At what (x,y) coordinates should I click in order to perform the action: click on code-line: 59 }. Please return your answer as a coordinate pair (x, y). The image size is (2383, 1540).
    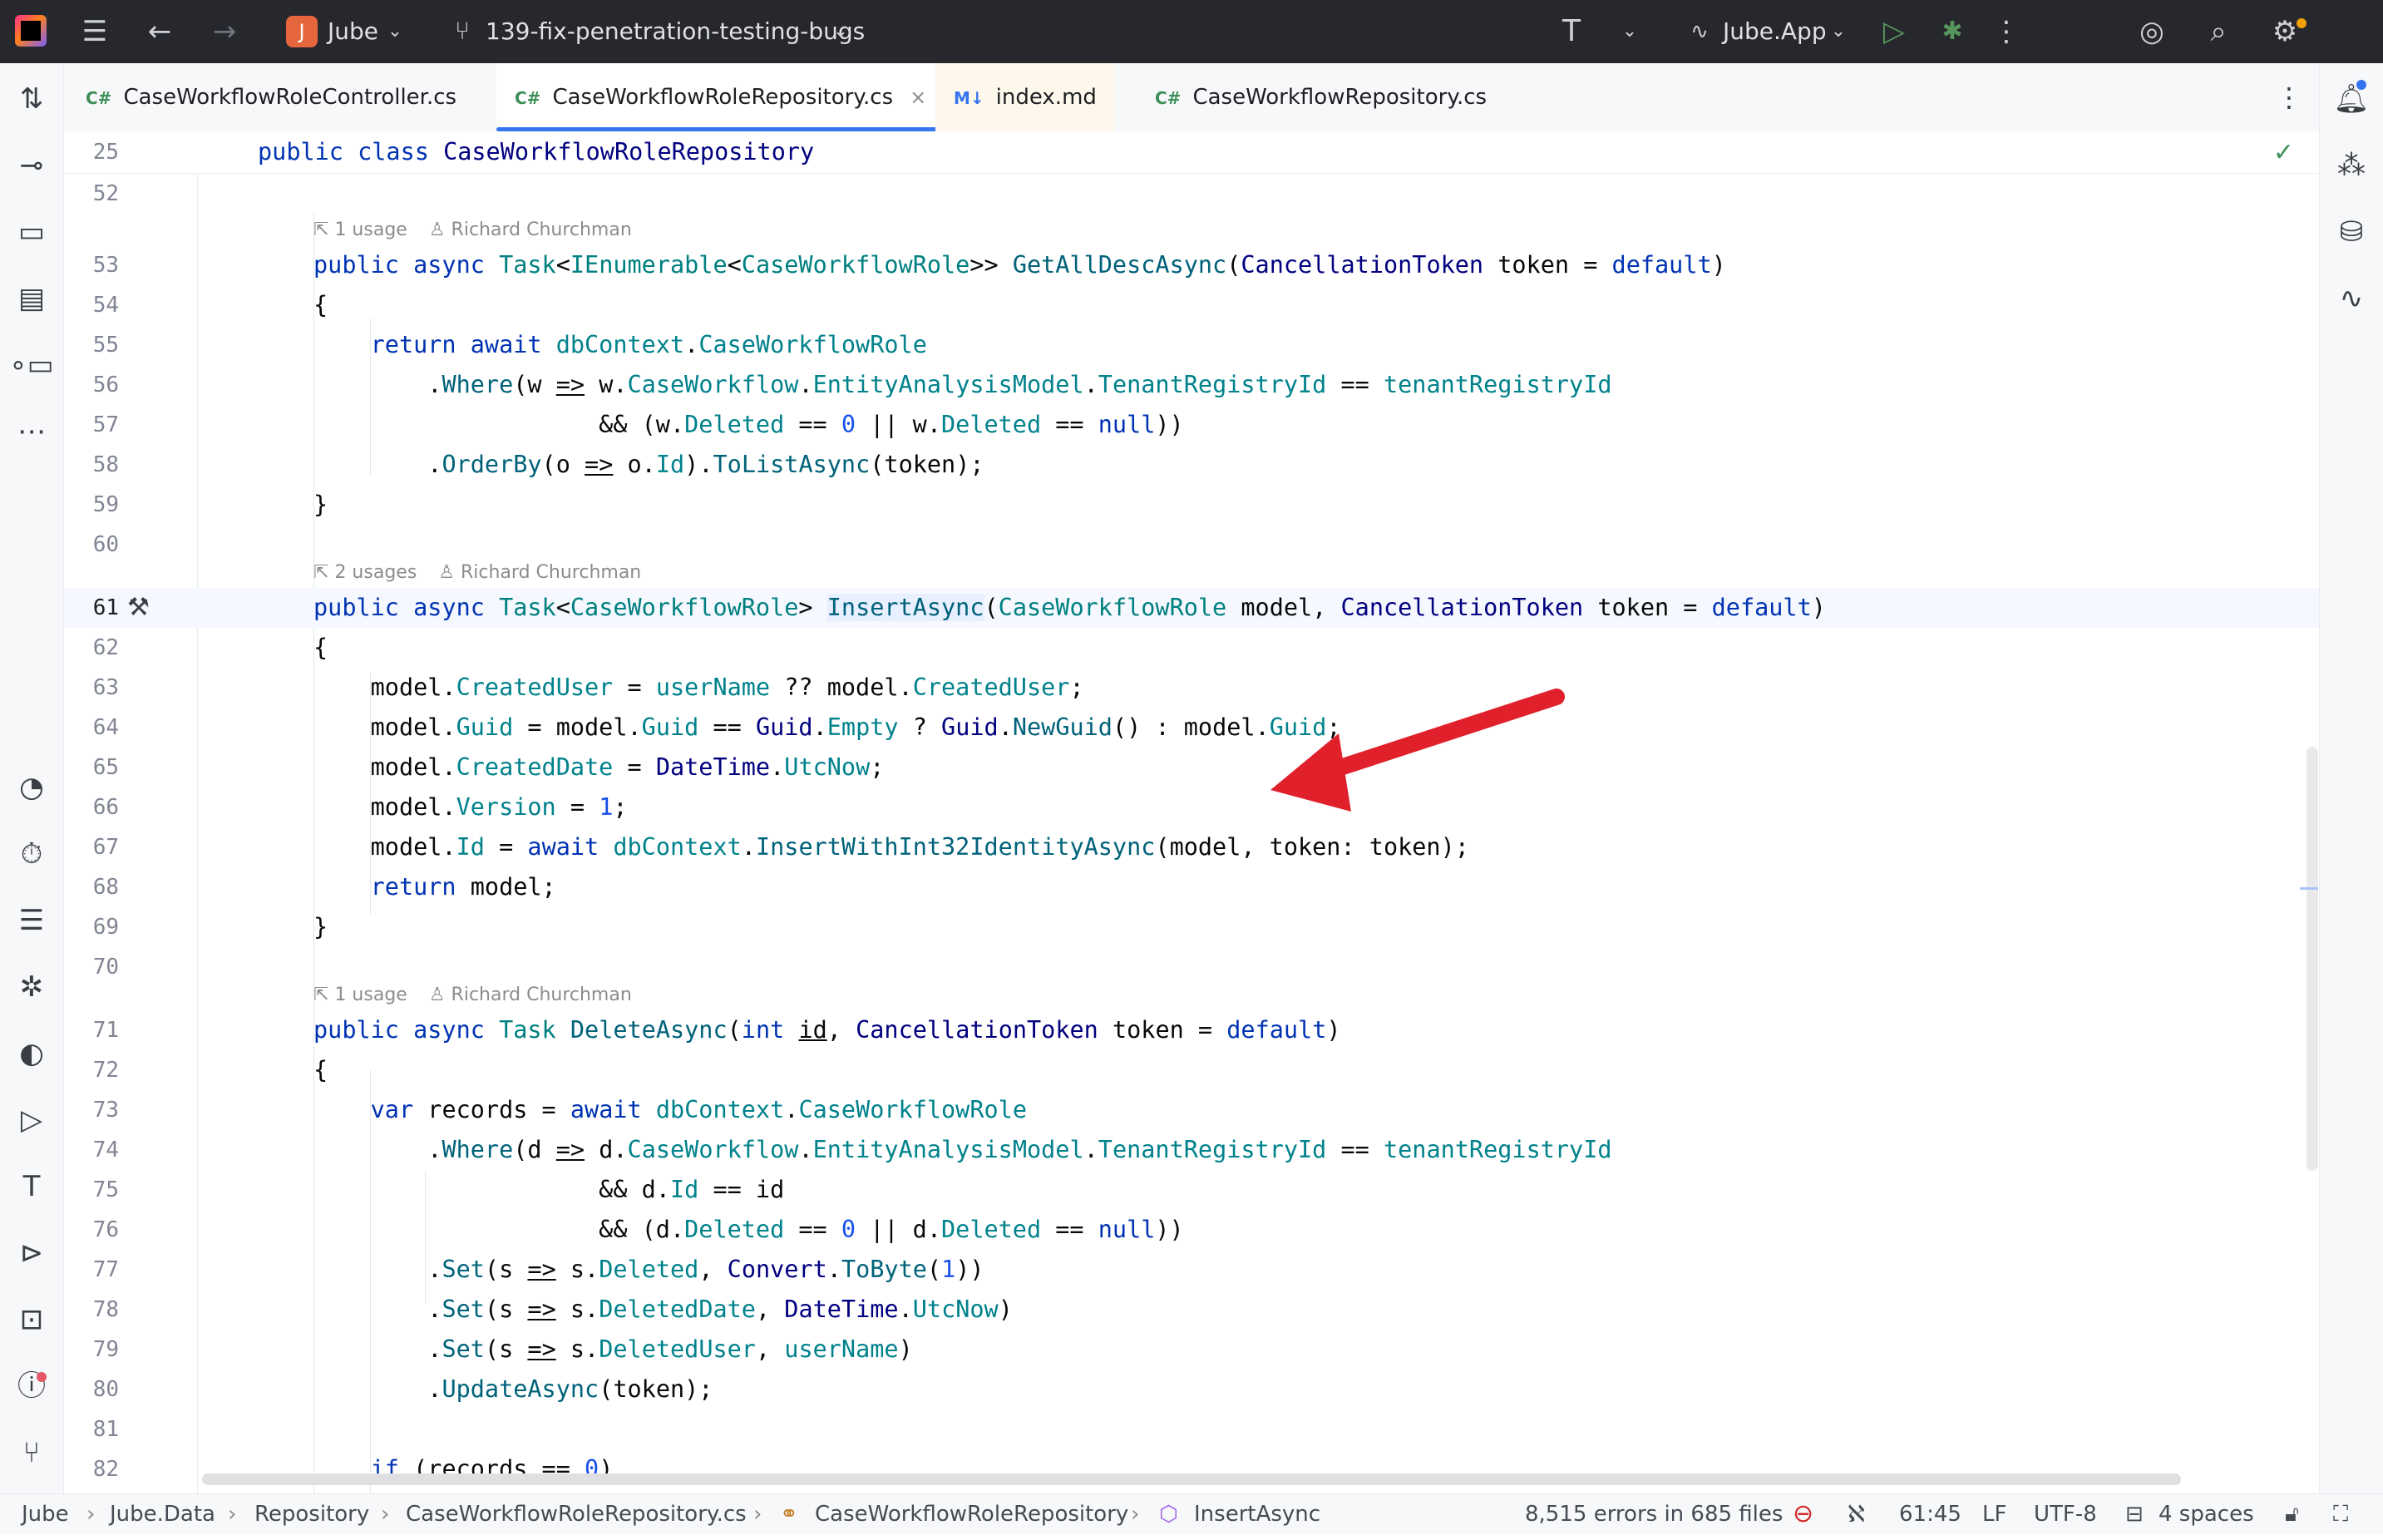
    Looking at the image, I should click on (1191, 505).